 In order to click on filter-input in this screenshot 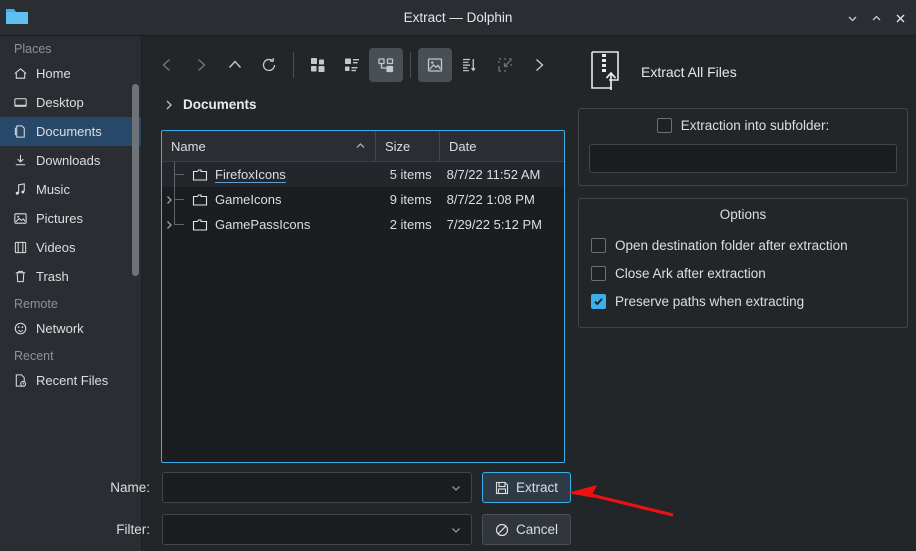, I will do `click(317, 529)`.